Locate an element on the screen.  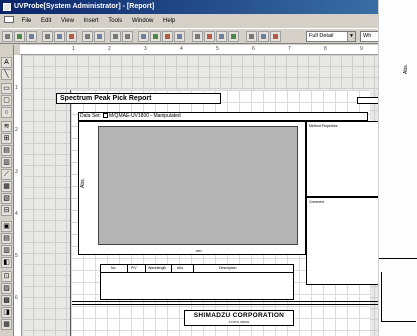
comment-panel: Comment is located at coordinates (343, 241).